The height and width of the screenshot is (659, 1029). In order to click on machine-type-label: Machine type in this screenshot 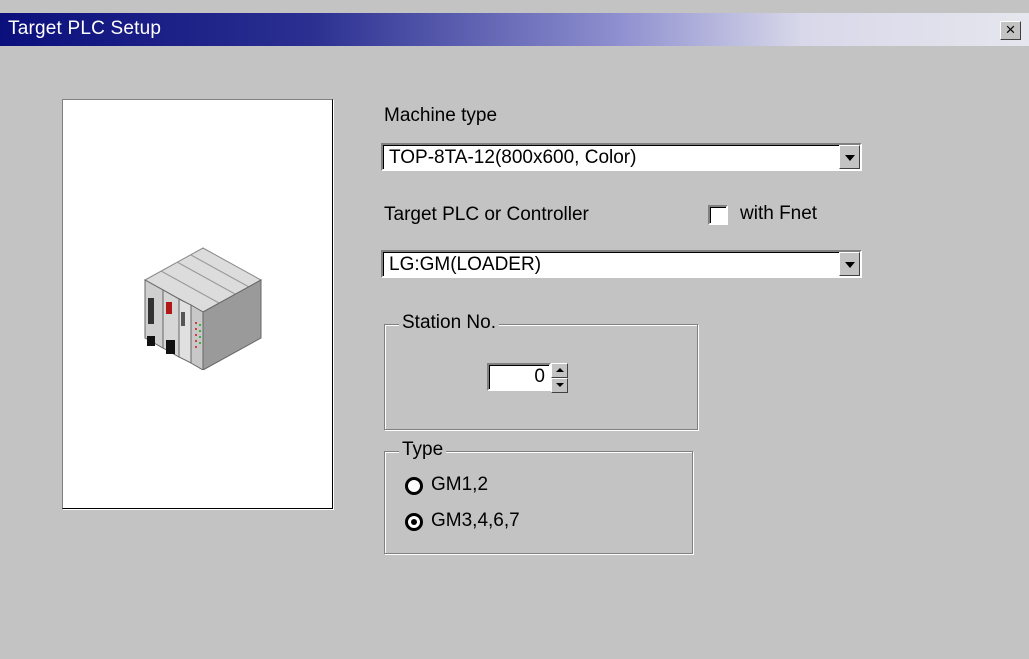, I will do `click(441, 115)`.